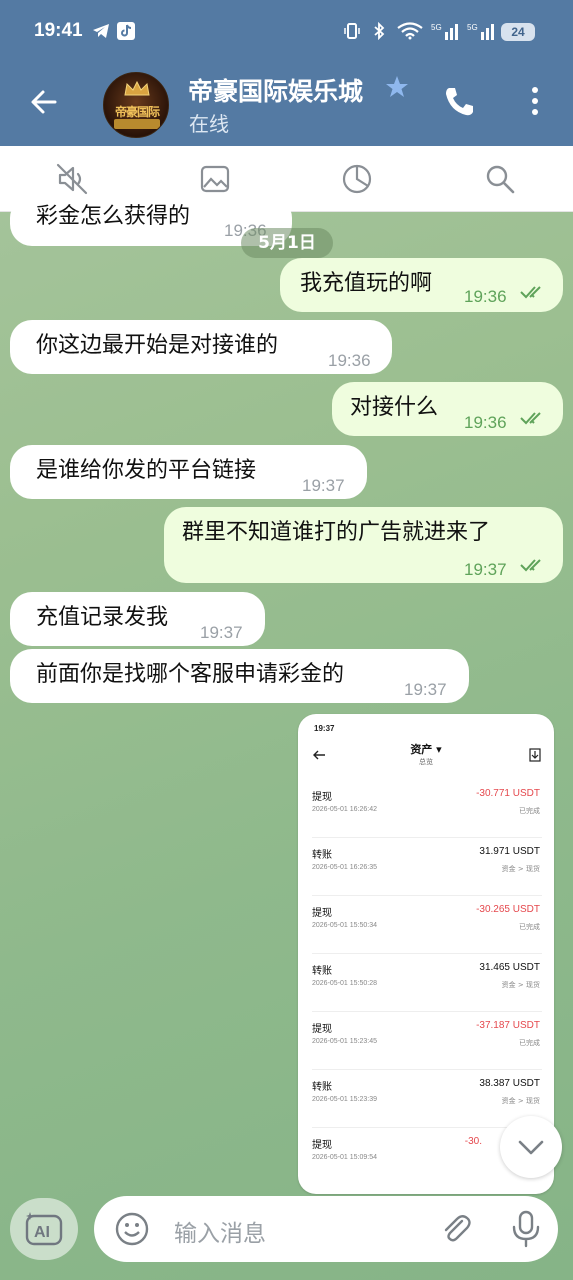 This screenshot has height=1280, width=573. Describe the element at coordinates (324, 728) in the screenshot. I see `shot-status-time: 19:37` at that location.